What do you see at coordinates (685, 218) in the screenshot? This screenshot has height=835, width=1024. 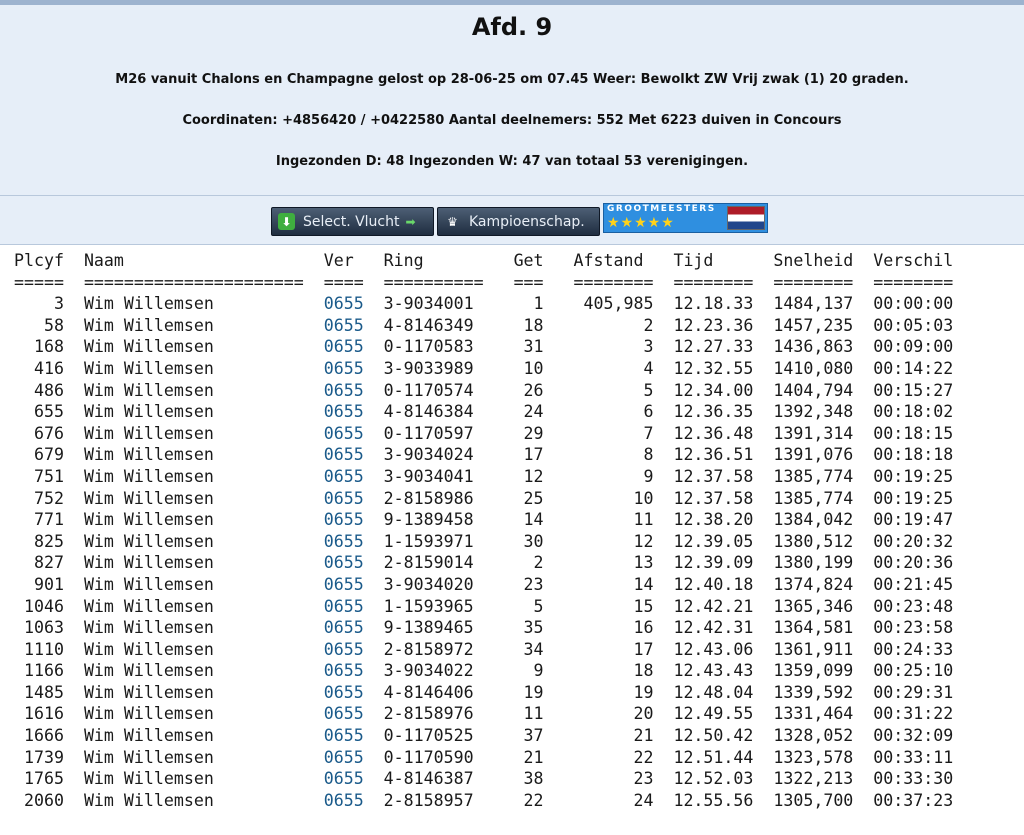 I see `grootmeesters-banner: GROOTMEESTERS ★★★★★` at bounding box center [685, 218].